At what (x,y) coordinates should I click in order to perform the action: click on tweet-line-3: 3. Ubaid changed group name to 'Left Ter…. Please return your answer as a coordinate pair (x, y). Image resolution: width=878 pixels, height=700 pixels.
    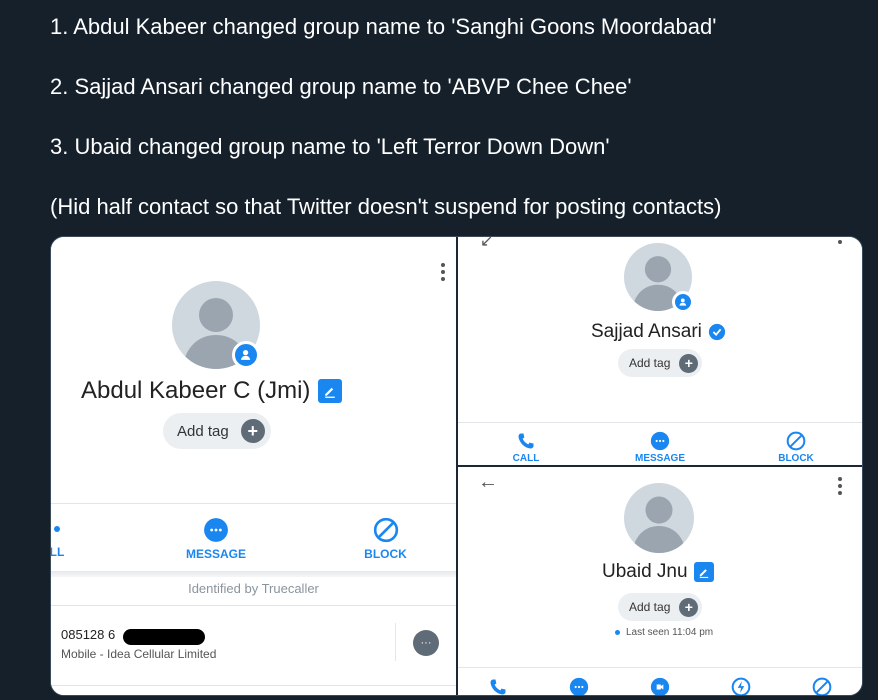
    Looking at the image, I should click on (330, 146).